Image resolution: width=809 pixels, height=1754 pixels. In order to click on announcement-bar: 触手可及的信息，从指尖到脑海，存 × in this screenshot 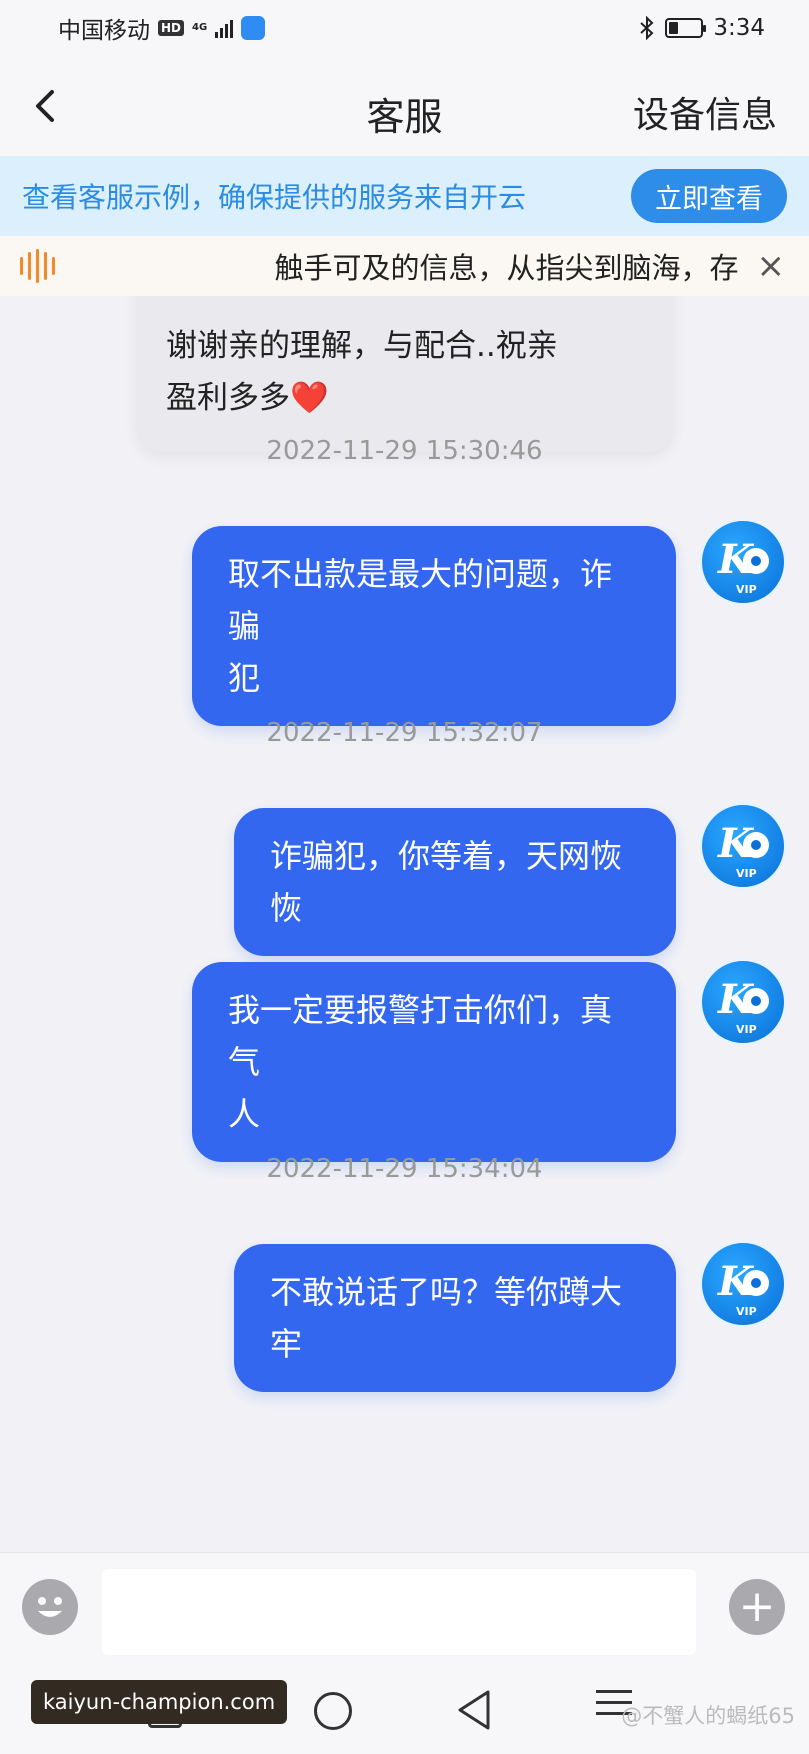, I will do `click(404, 266)`.